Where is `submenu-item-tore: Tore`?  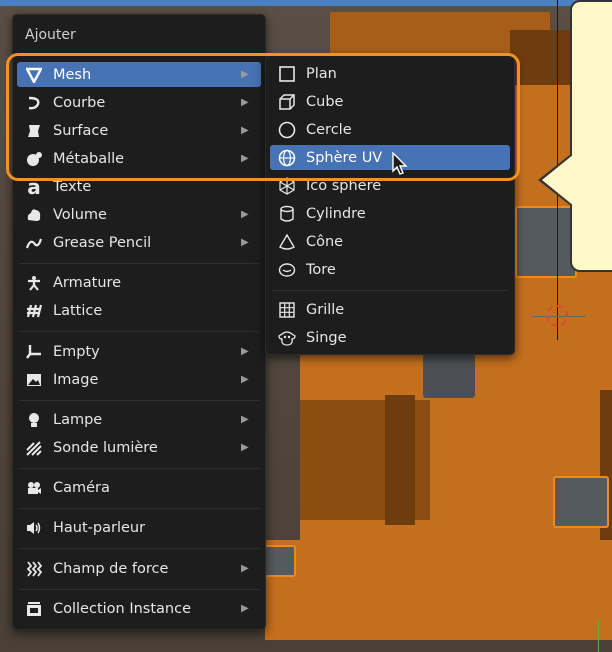 submenu-item-tore: Tore is located at coordinates (390, 269).